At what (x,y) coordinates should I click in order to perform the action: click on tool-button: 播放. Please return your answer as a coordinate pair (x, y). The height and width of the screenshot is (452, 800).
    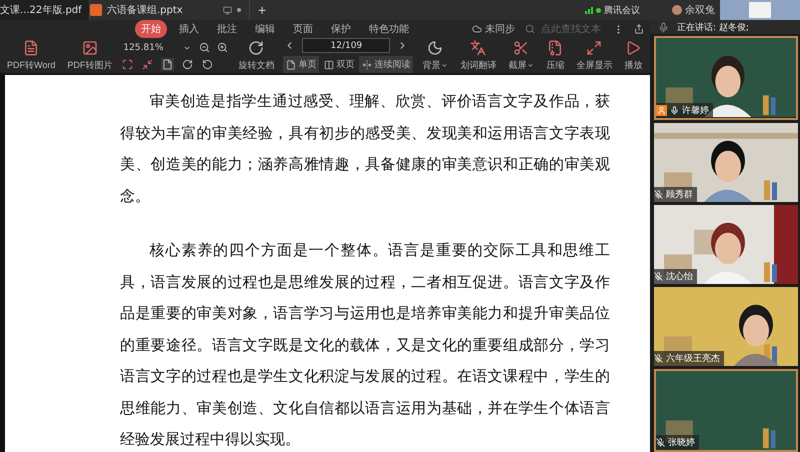
    Looking at the image, I should click on (633, 56).